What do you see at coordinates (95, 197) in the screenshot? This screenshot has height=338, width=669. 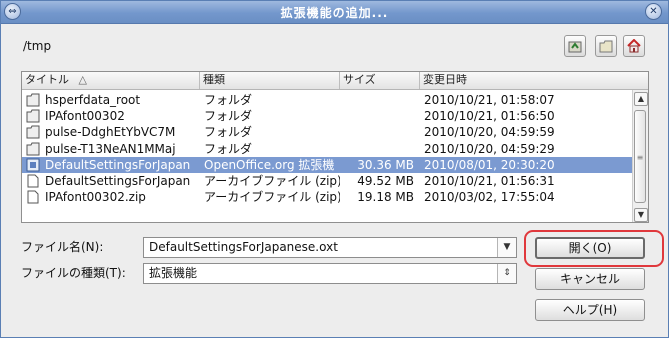 I see `file-name: IPAfont00302.zip` at bounding box center [95, 197].